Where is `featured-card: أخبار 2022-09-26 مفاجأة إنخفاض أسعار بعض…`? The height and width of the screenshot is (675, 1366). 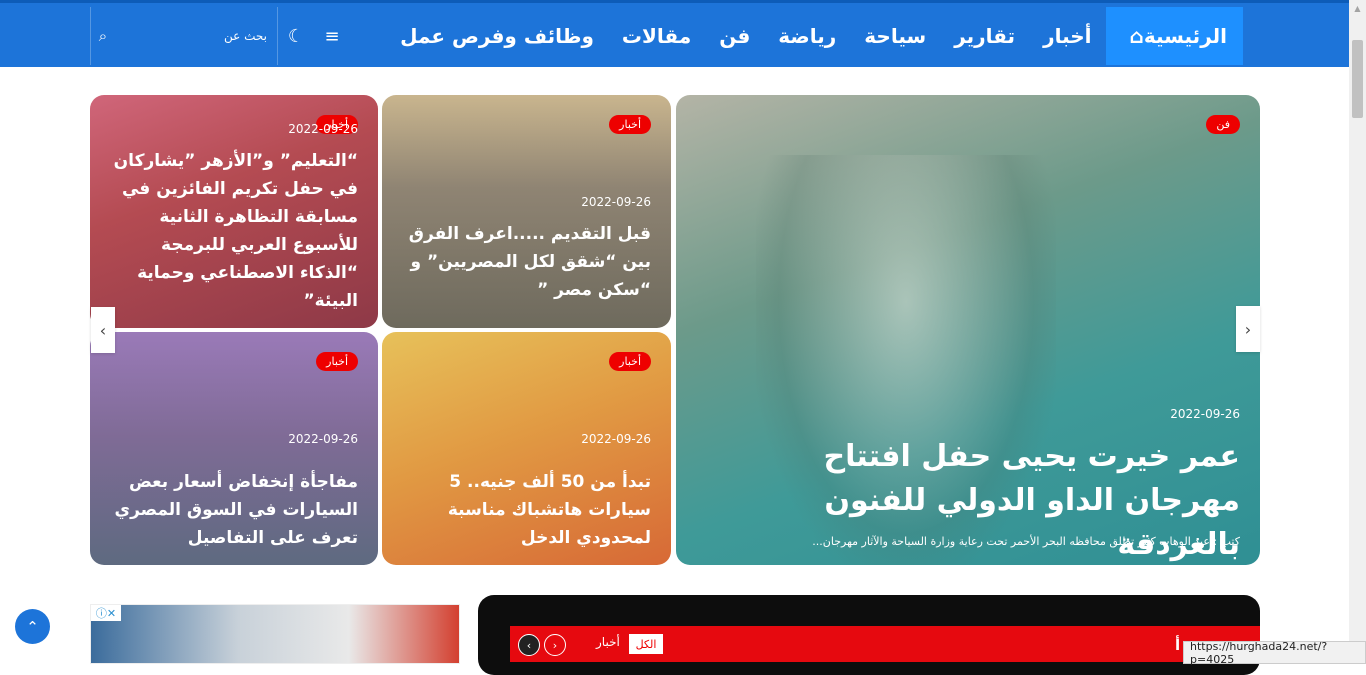
featured-card: أخبار 2022-09-26 مفاجأة إنخفاض أسعار بعض… is located at coordinates (234, 448).